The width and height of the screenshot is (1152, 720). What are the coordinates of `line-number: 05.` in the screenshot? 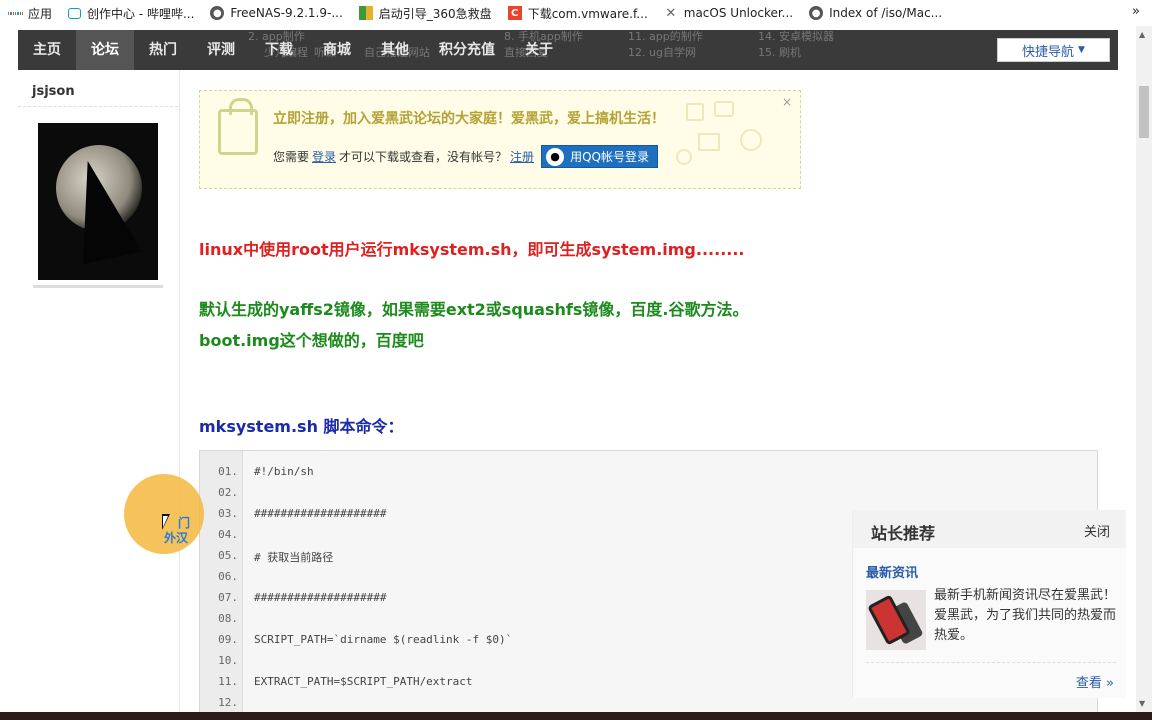 It's located at (228, 555).